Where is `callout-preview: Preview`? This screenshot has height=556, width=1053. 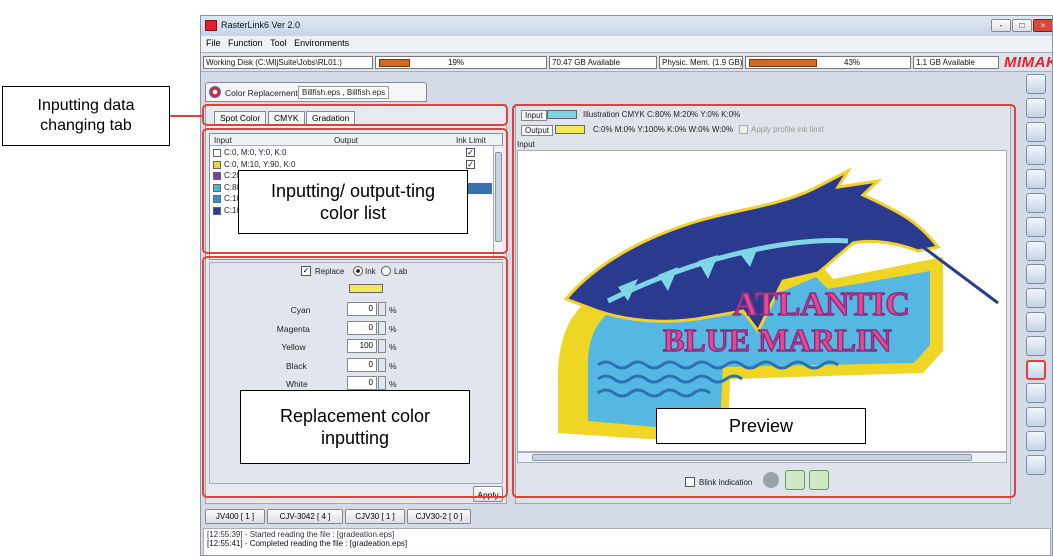
callout-preview: Preview is located at coordinates (761, 426).